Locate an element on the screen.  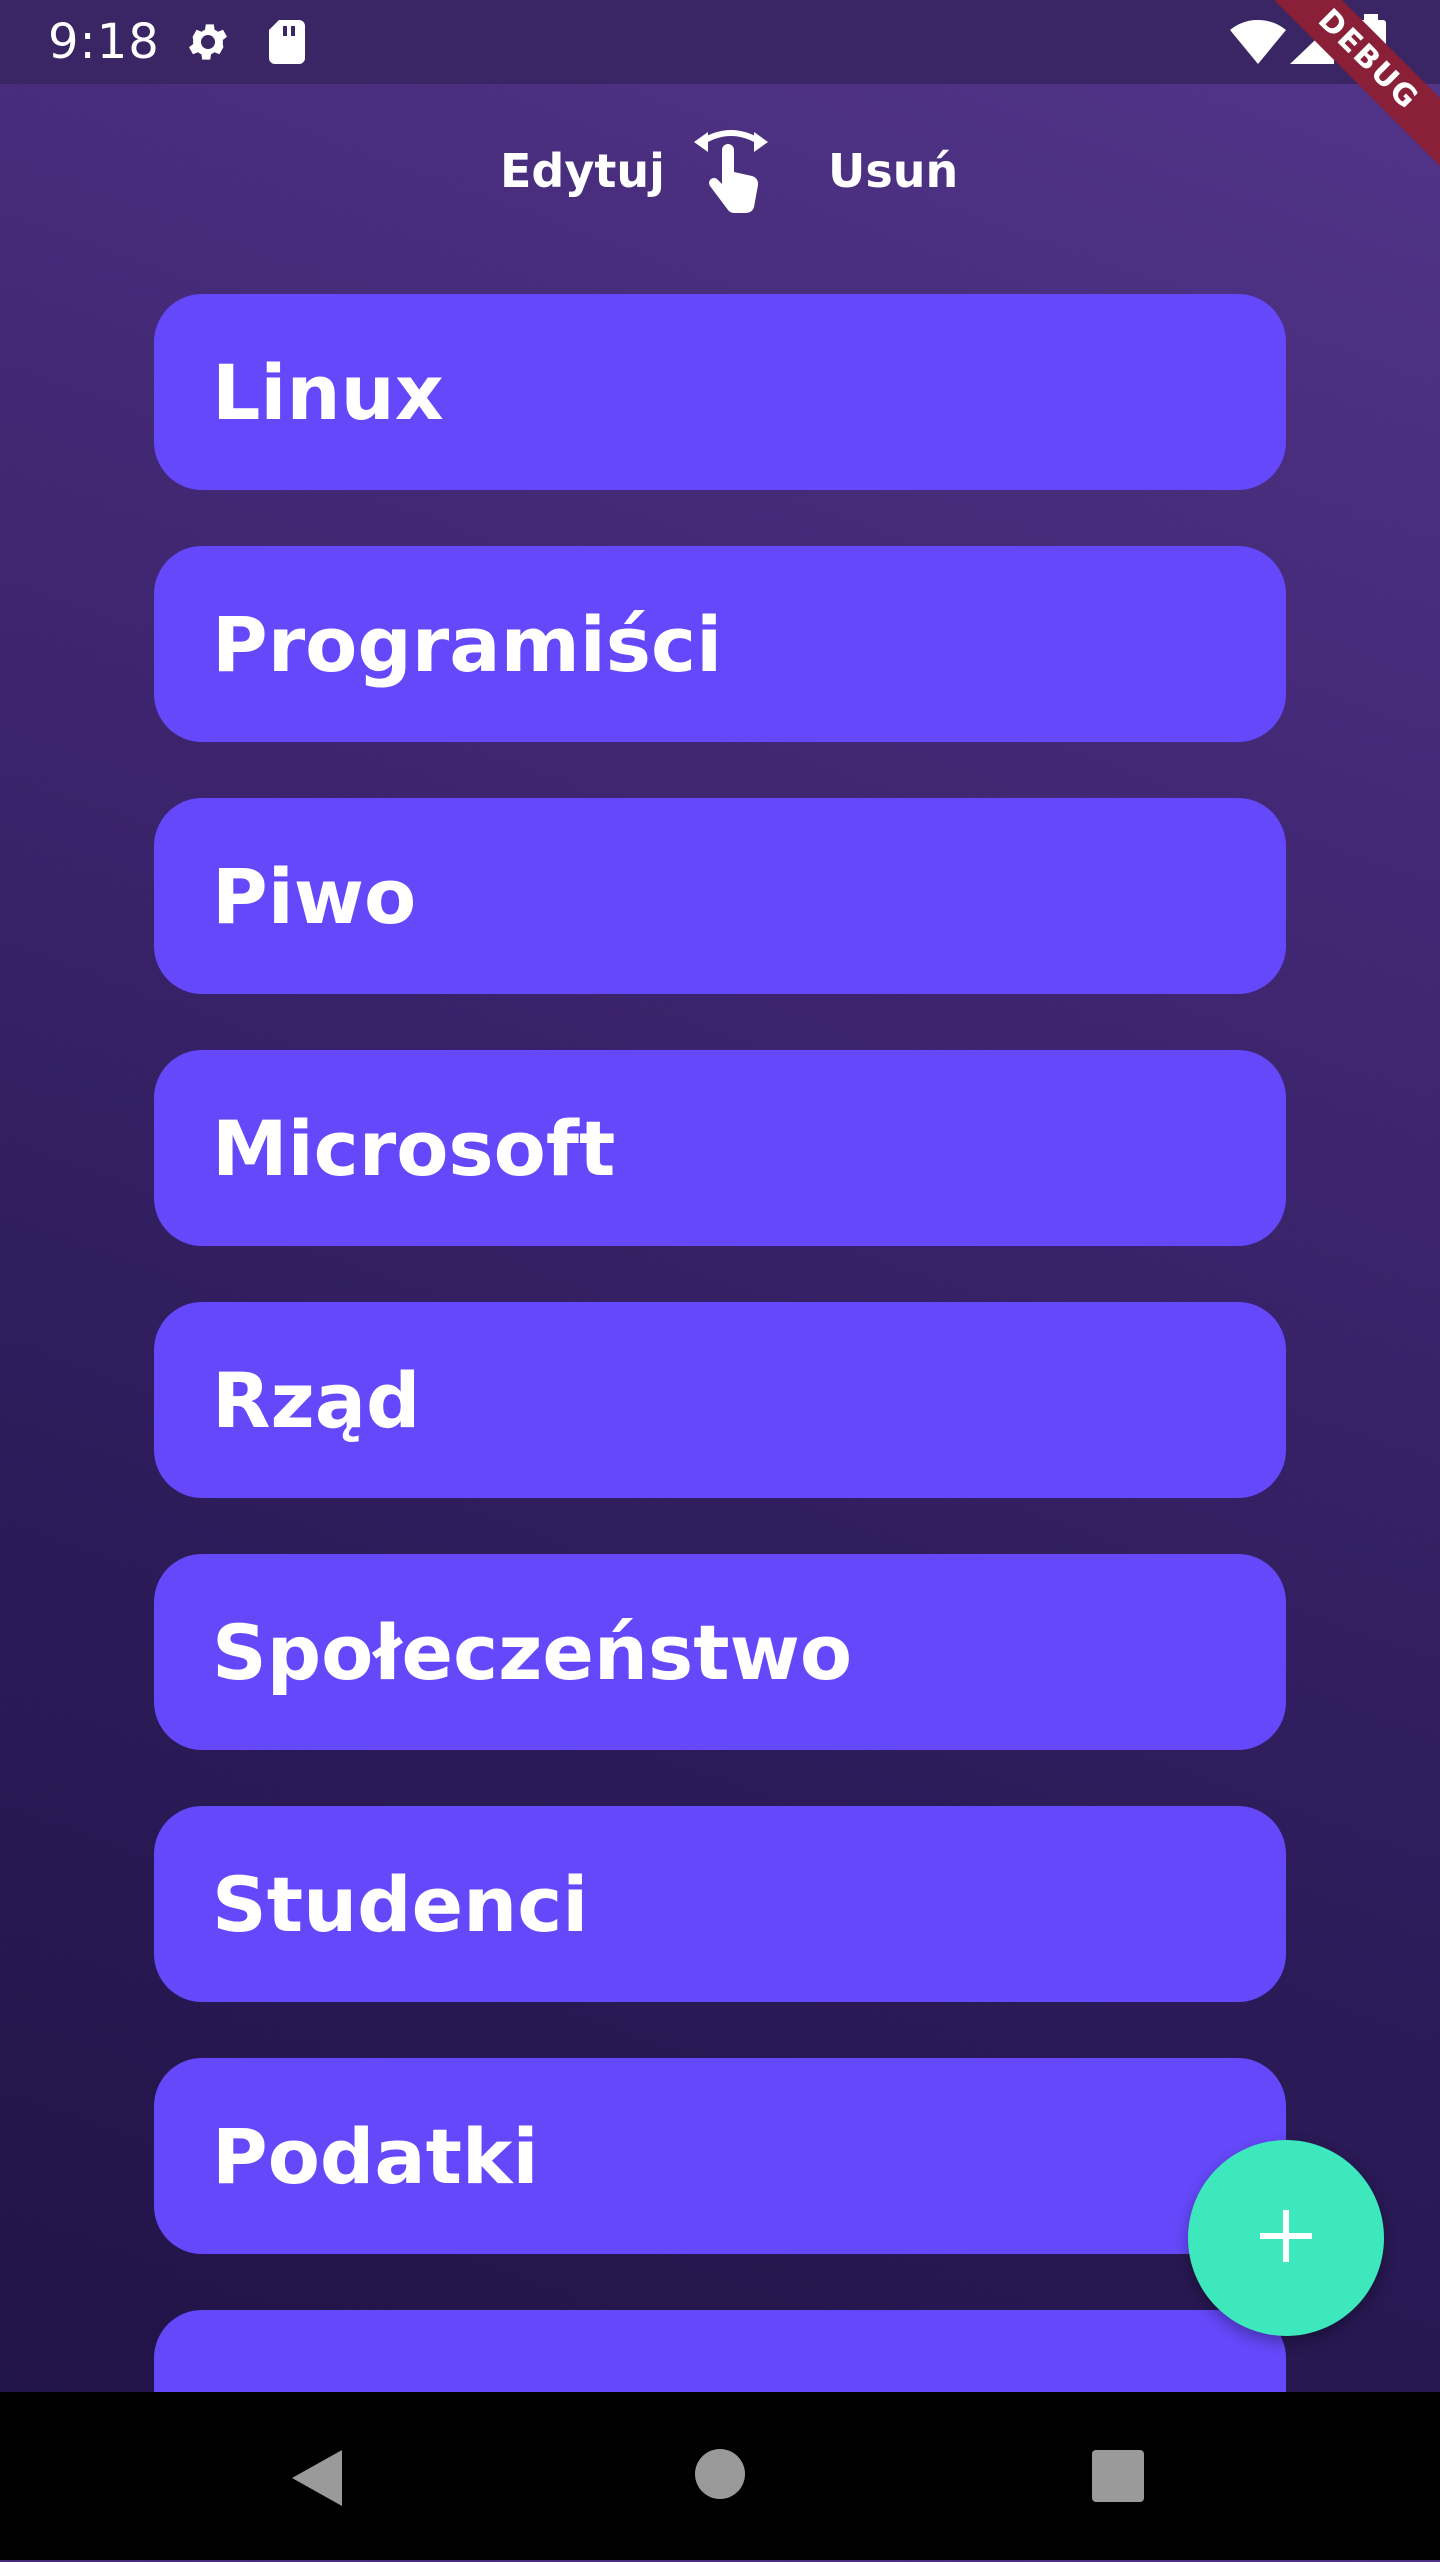
add-button is located at coordinates (1286, 2238).